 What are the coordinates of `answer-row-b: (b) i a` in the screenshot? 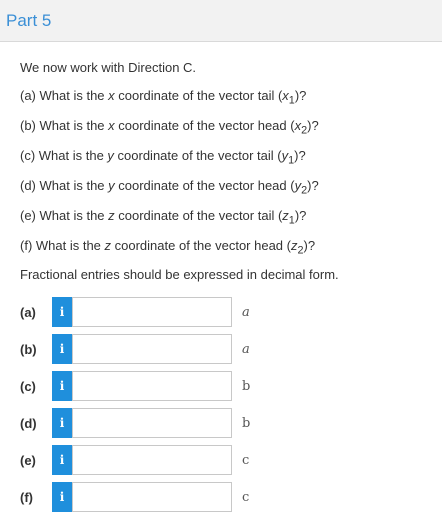 It's located at (231, 349).